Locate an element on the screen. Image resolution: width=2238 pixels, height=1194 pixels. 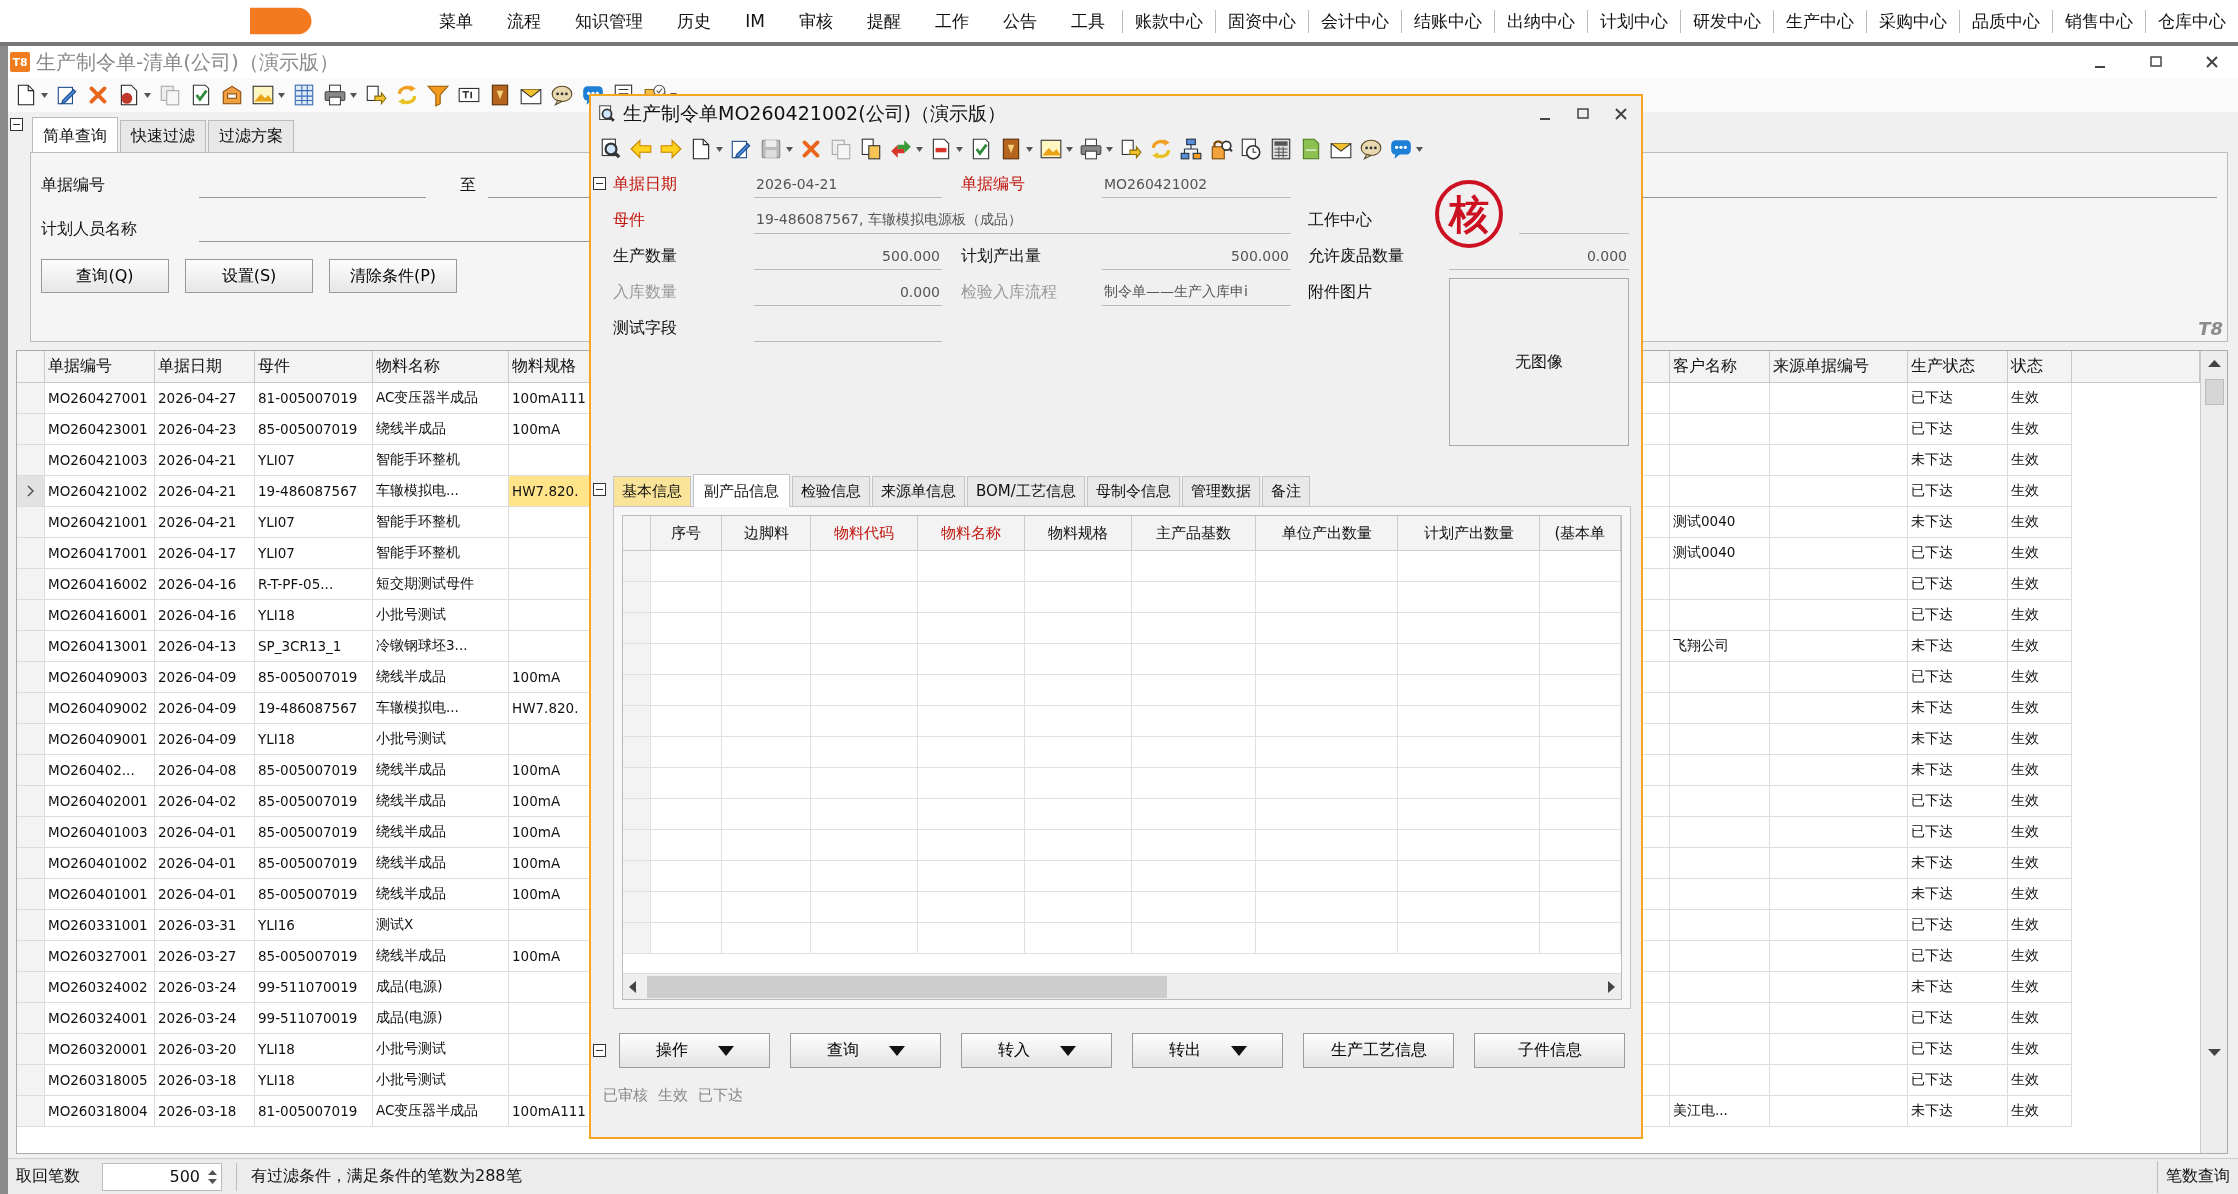
dialog-title: 生产制令单MO260421002(公司)（演示版） is located at coordinates (814, 113).